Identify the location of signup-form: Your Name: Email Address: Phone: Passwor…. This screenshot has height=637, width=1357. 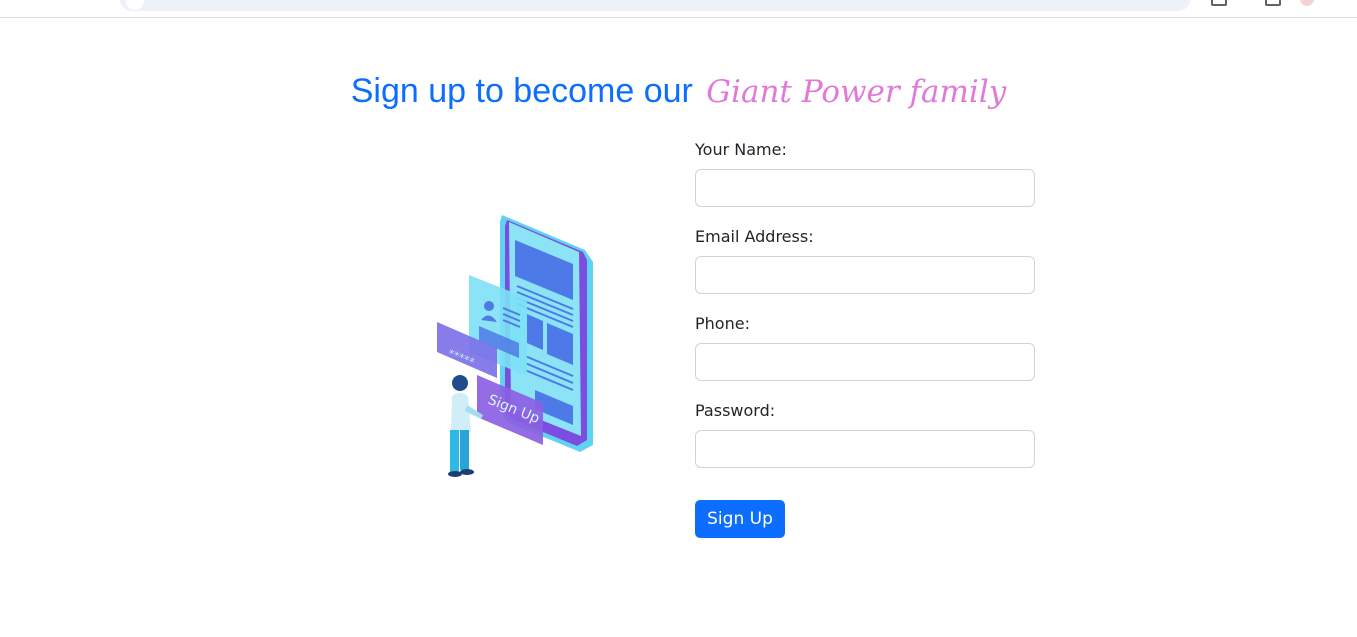
(865, 314).